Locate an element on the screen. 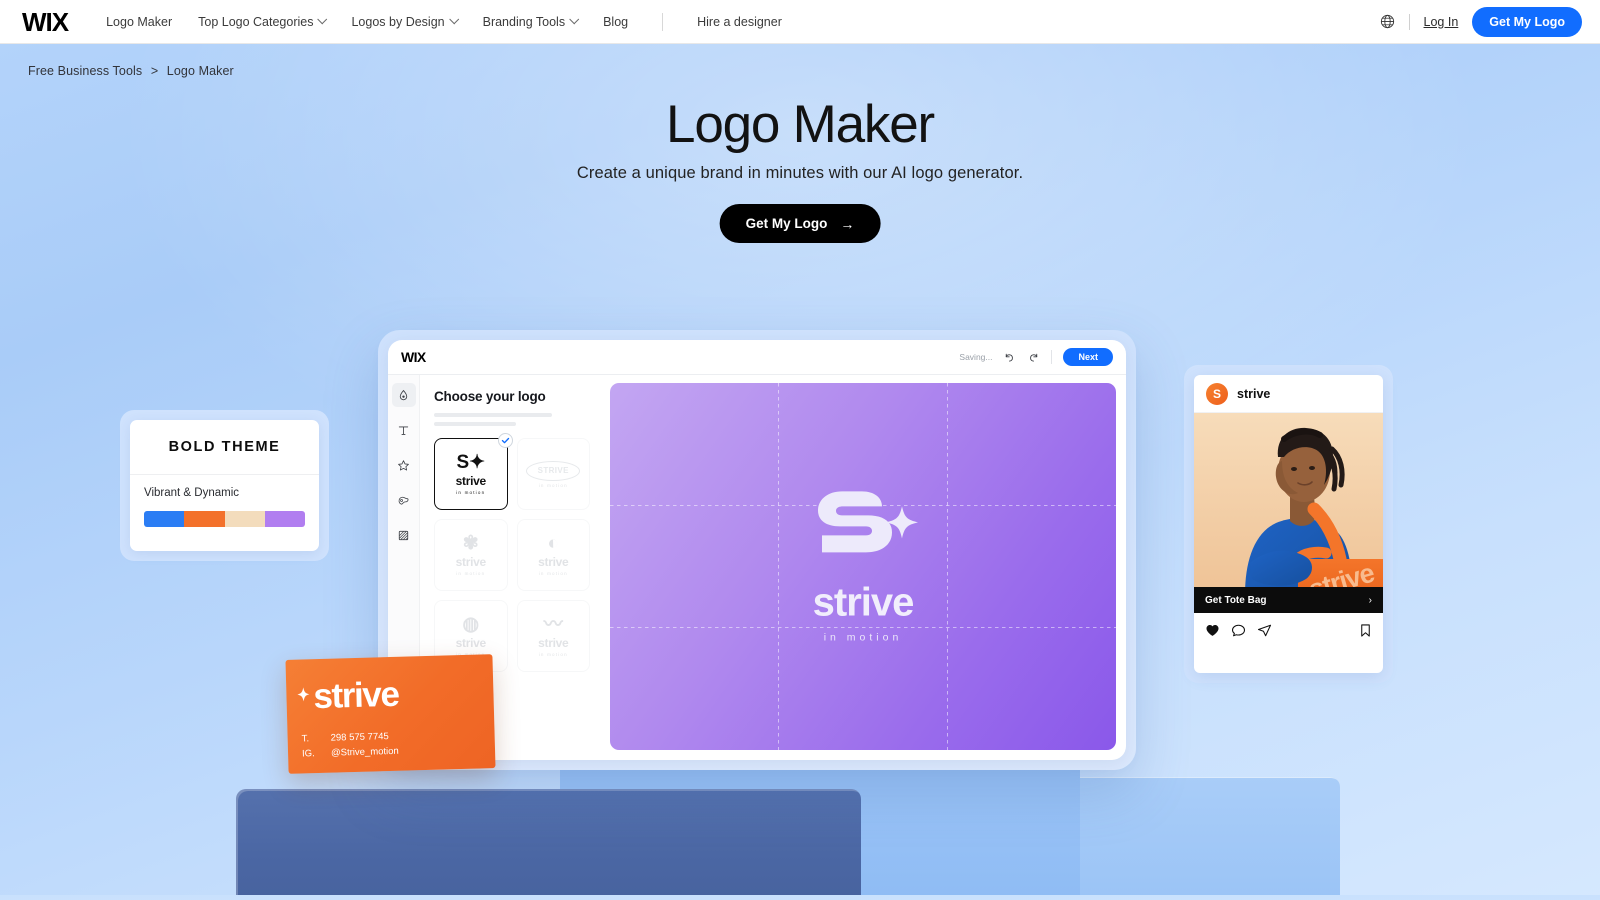 The width and height of the screenshot is (1600, 900). contact-key: T. is located at coordinates (305, 738).